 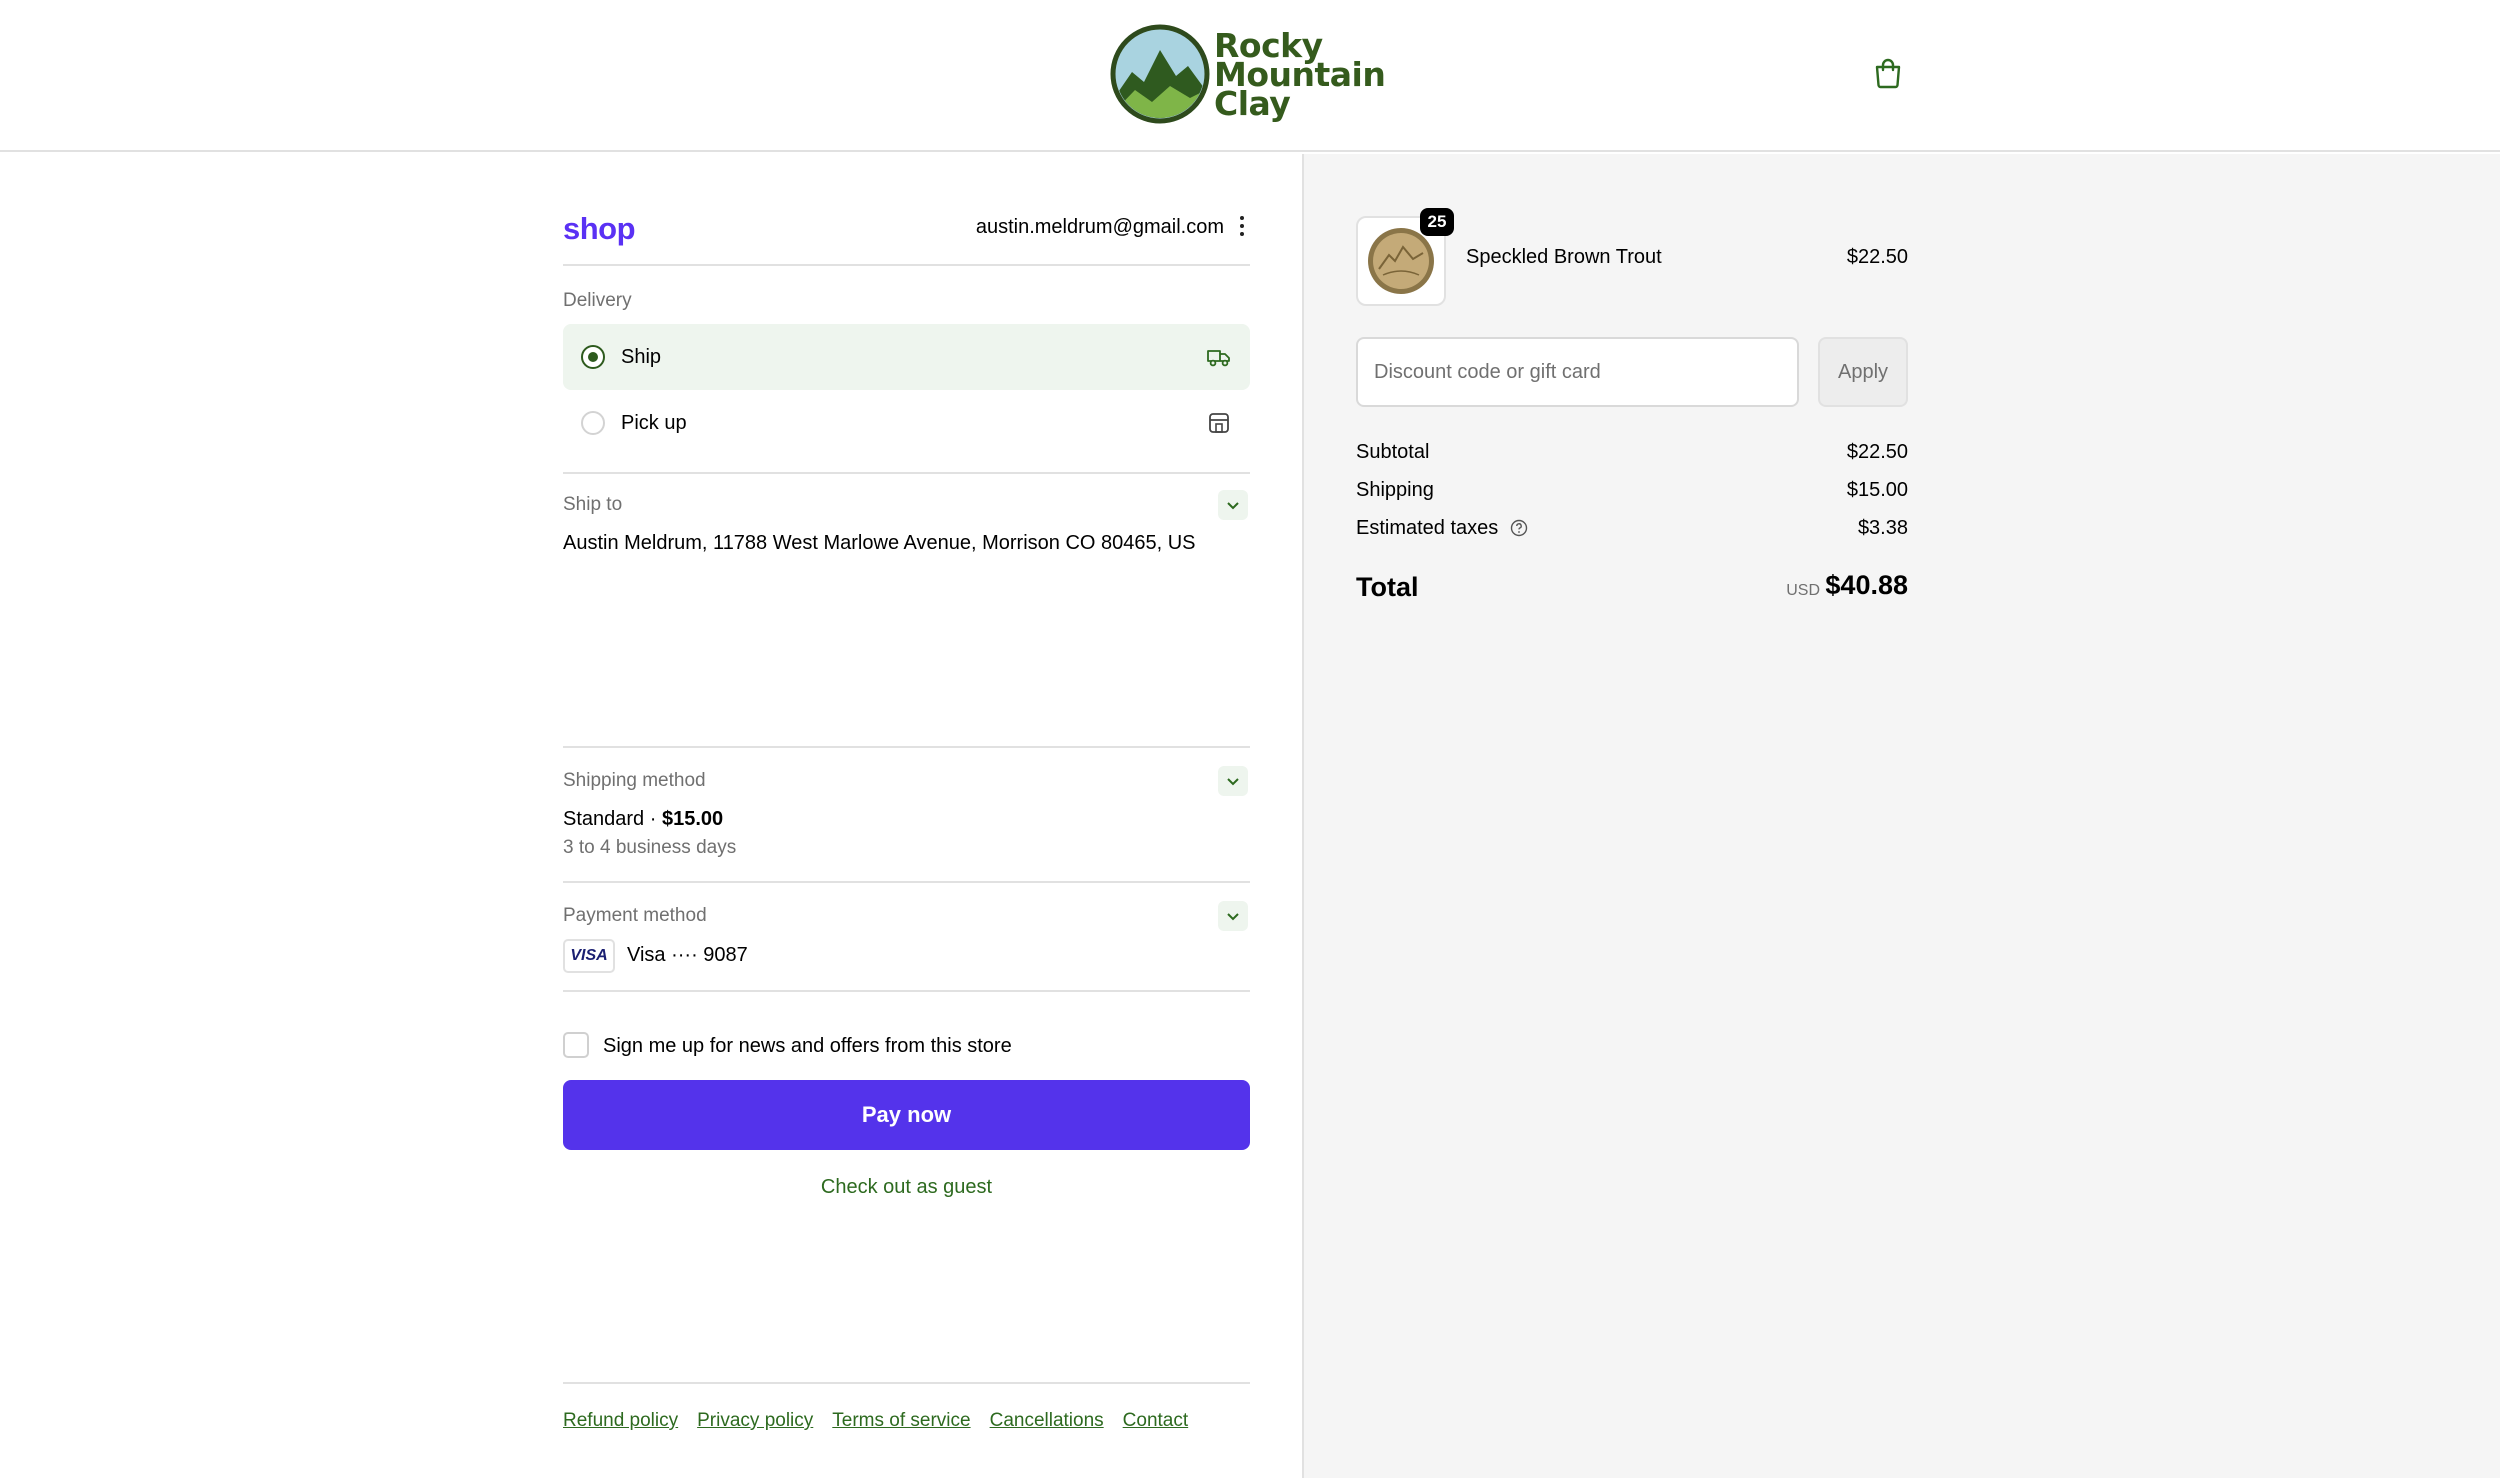 I want to click on mountain-logo-icon, so click(x=1160, y=74).